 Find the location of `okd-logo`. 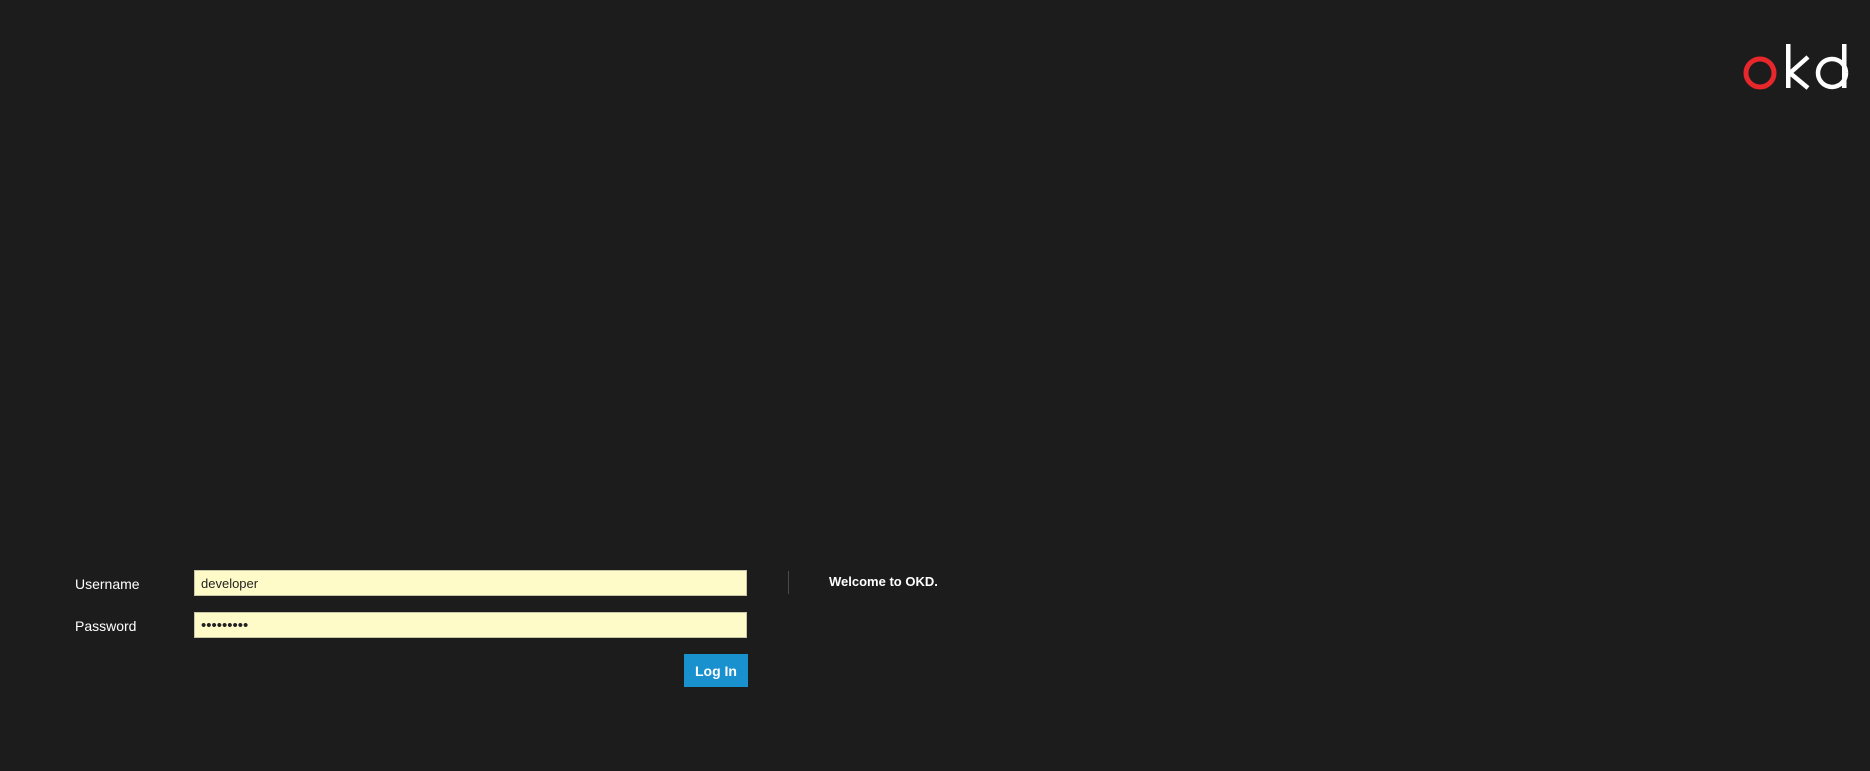

okd-logo is located at coordinates (1797, 68).